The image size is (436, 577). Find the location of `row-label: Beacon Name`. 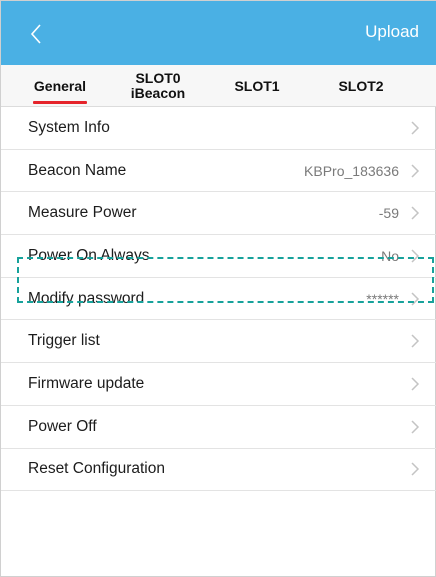

row-label: Beacon Name is located at coordinates (77, 170).